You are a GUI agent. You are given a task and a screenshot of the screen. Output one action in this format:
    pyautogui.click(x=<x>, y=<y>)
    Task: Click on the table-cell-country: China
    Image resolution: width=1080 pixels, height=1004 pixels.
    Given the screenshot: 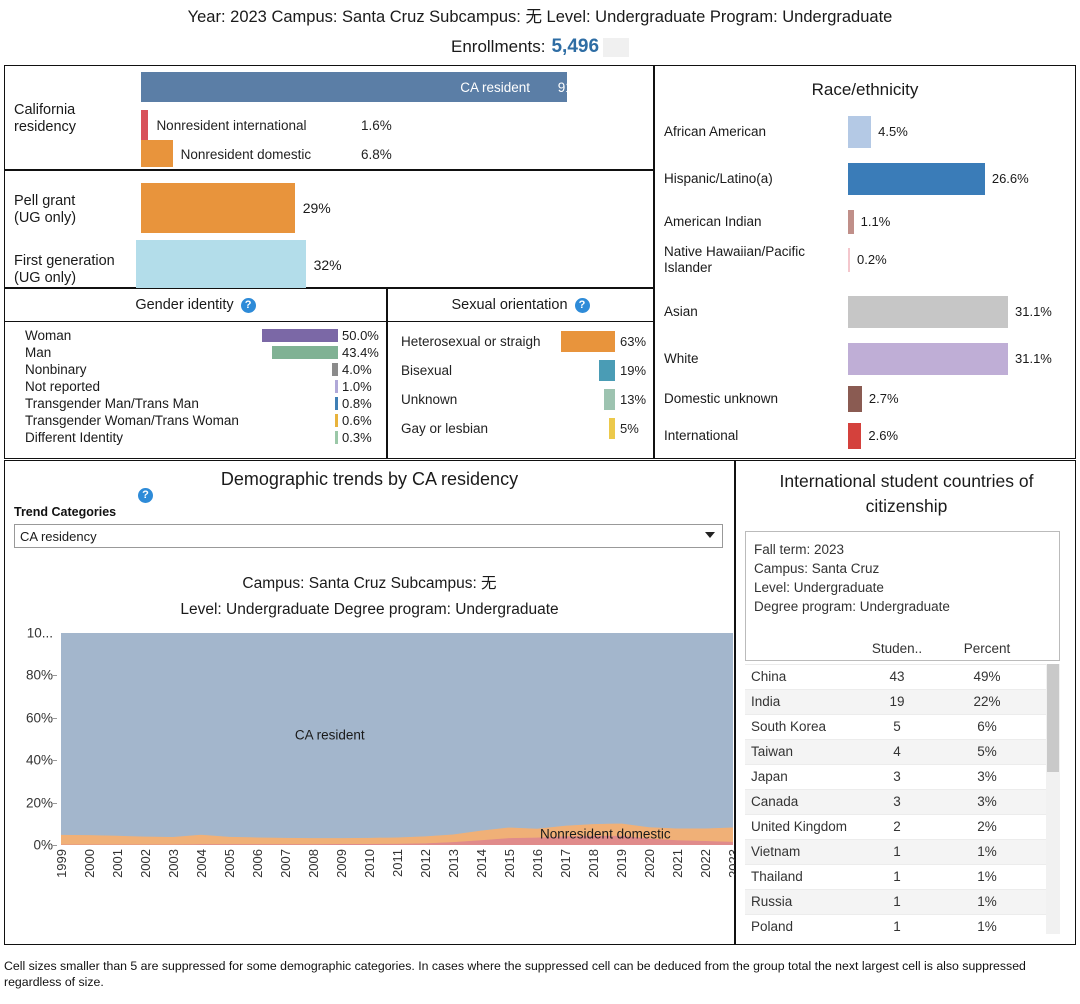 What is the action you would take?
    pyautogui.click(x=769, y=676)
    